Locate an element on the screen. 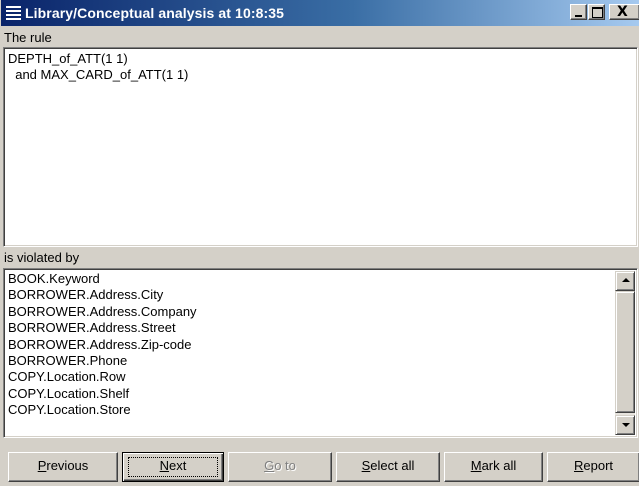 Image resolution: width=639 pixels, height=486 pixels. close-button: X is located at coordinates (624, 12).